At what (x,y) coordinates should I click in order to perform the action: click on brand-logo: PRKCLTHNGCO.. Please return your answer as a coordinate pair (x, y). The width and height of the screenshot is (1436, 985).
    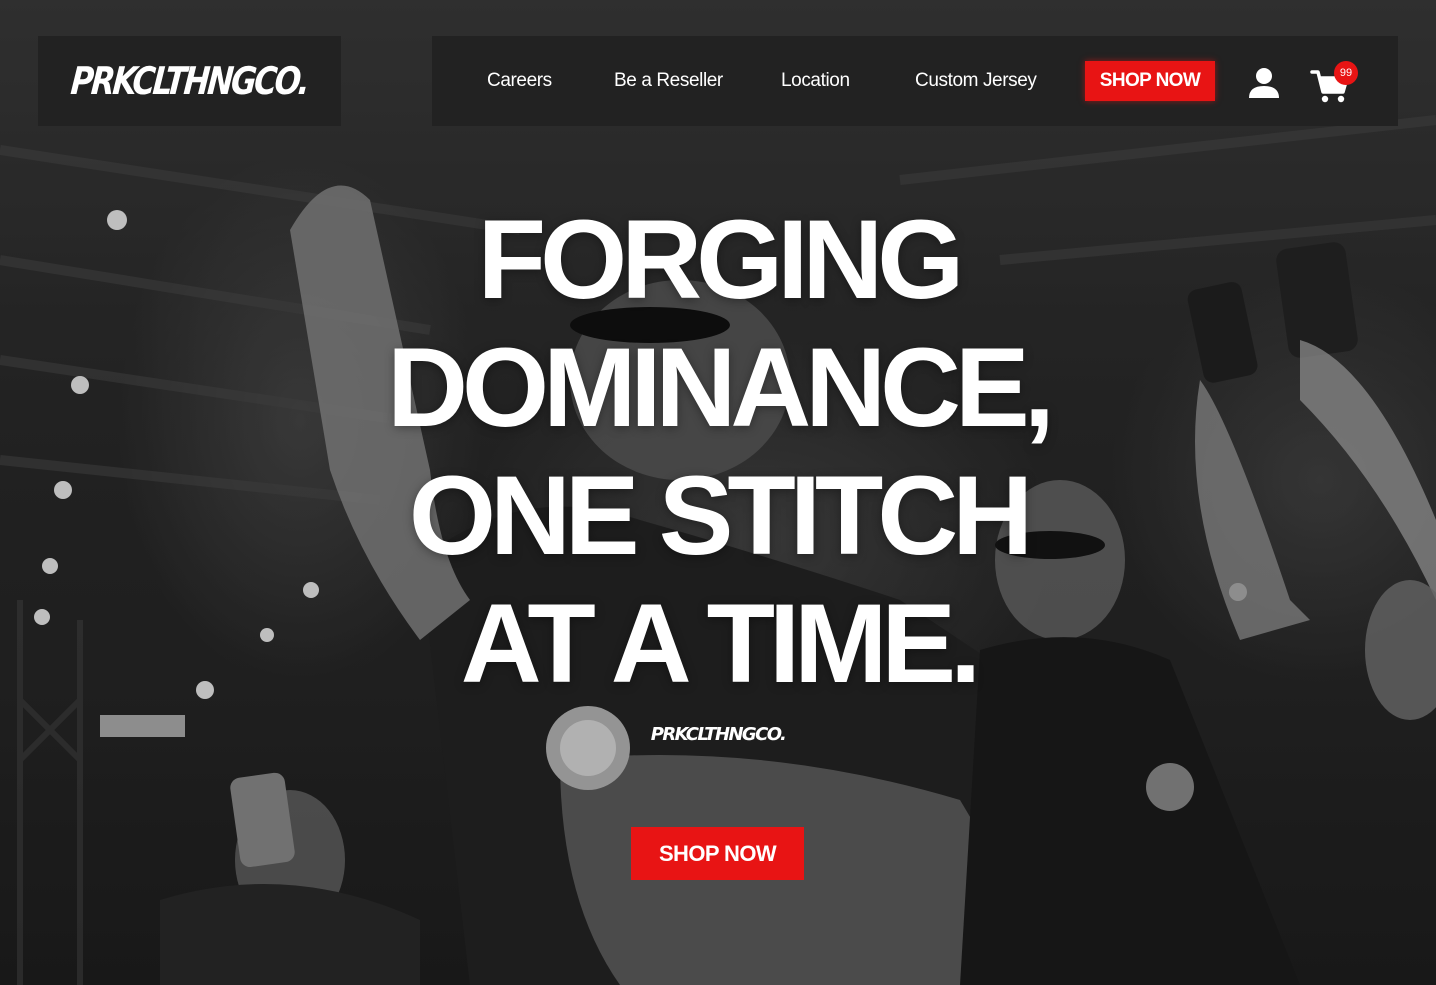
    Looking at the image, I should click on (189, 81).